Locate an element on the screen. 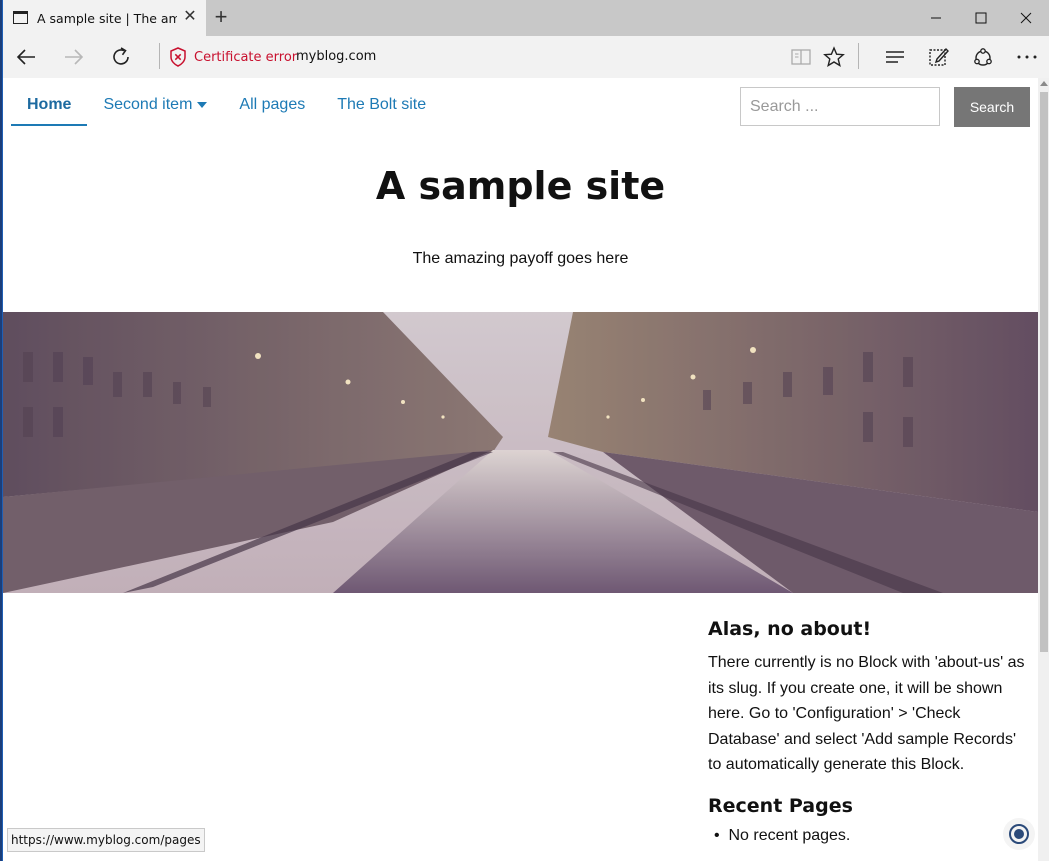 The image size is (1049, 861). list-item: • No recent pages. is located at coordinates (782, 835).